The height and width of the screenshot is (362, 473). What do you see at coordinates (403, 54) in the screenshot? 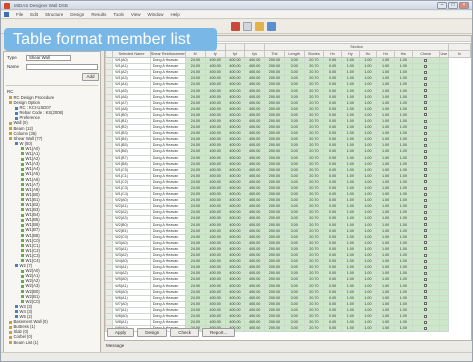
I see `column-header: Hw` at bounding box center [403, 54].